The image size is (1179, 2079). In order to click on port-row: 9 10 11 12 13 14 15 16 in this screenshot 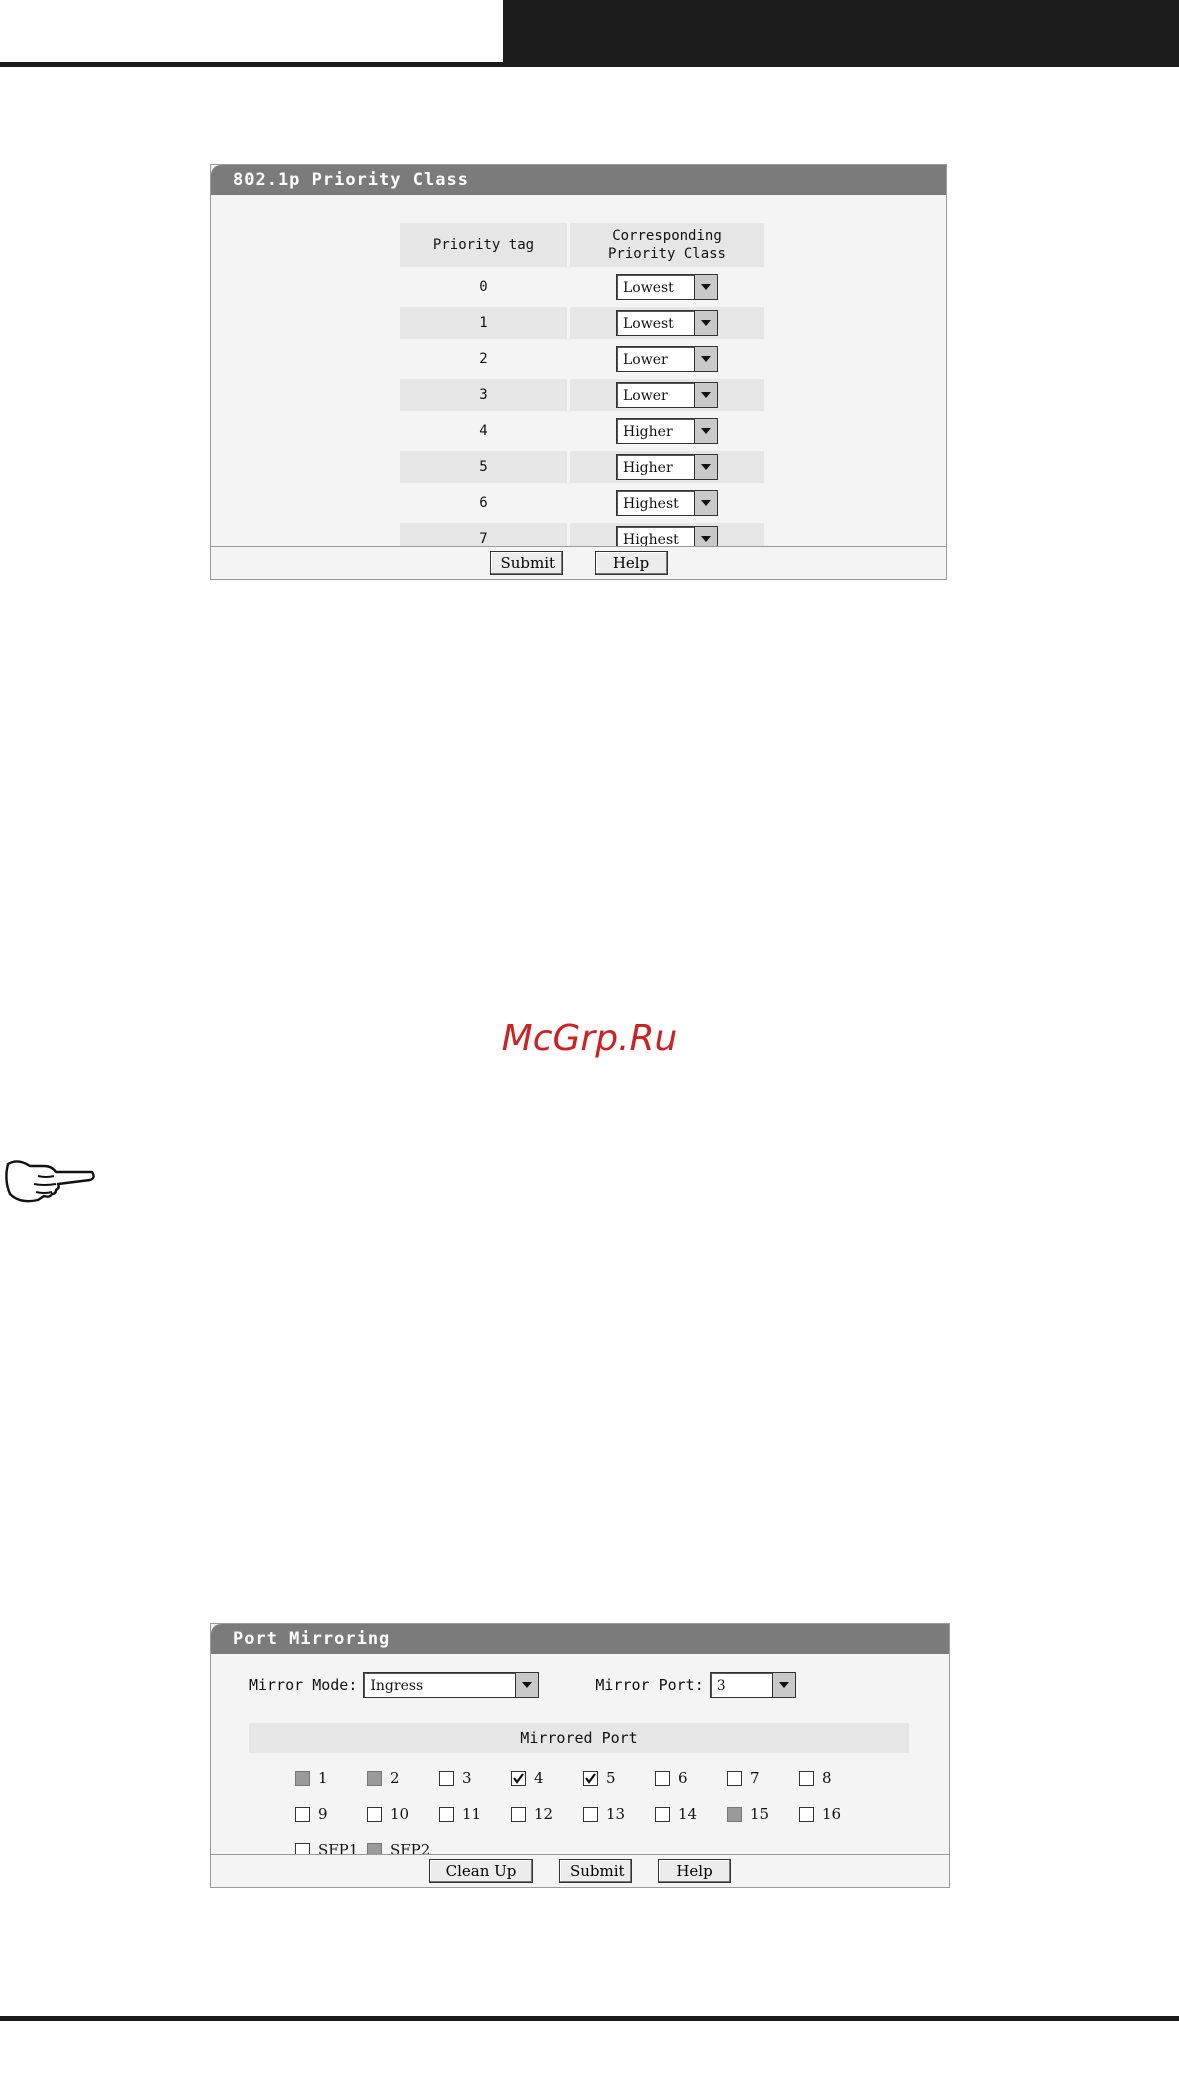, I will do `click(605, 1814)`.